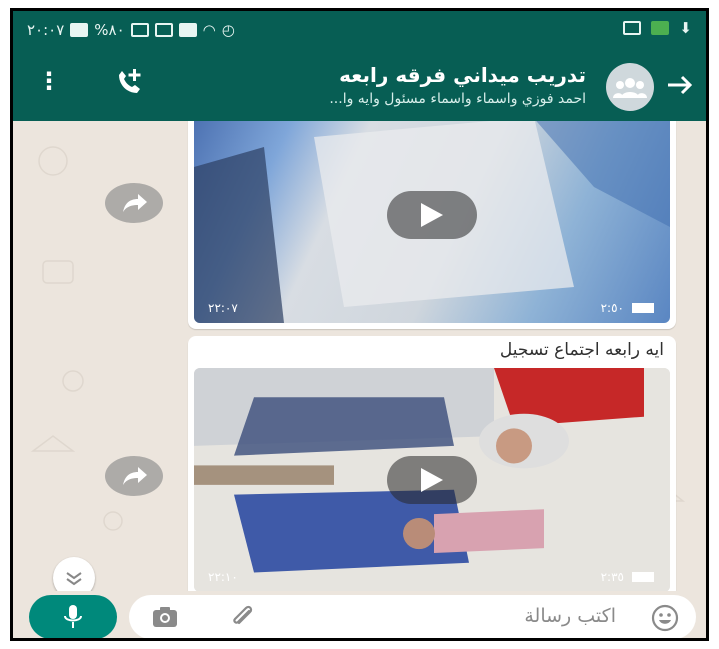 This screenshot has height=649, width=719. Describe the element at coordinates (165, 617) in the screenshot. I see `camera-icon` at that location.